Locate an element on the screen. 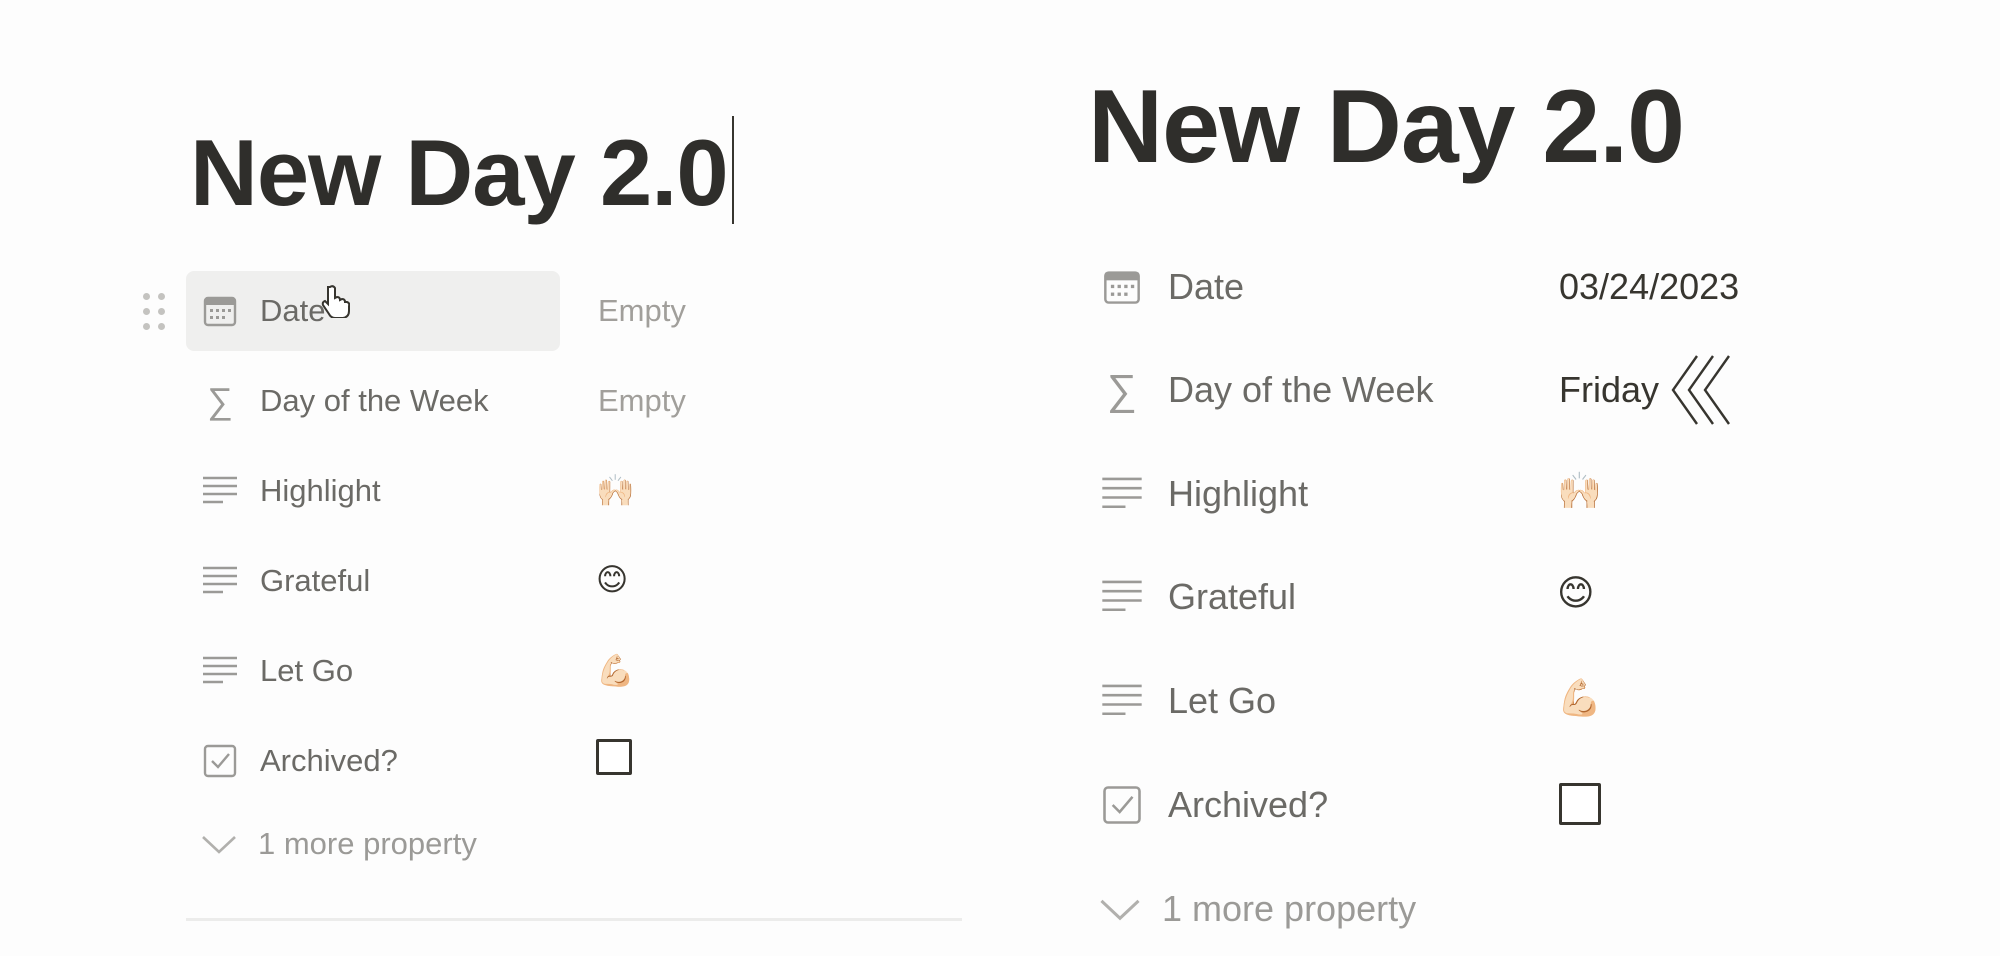 This screenshot has height=956, width=2000. drag-handle-icon is located at coordinates (154, 311).